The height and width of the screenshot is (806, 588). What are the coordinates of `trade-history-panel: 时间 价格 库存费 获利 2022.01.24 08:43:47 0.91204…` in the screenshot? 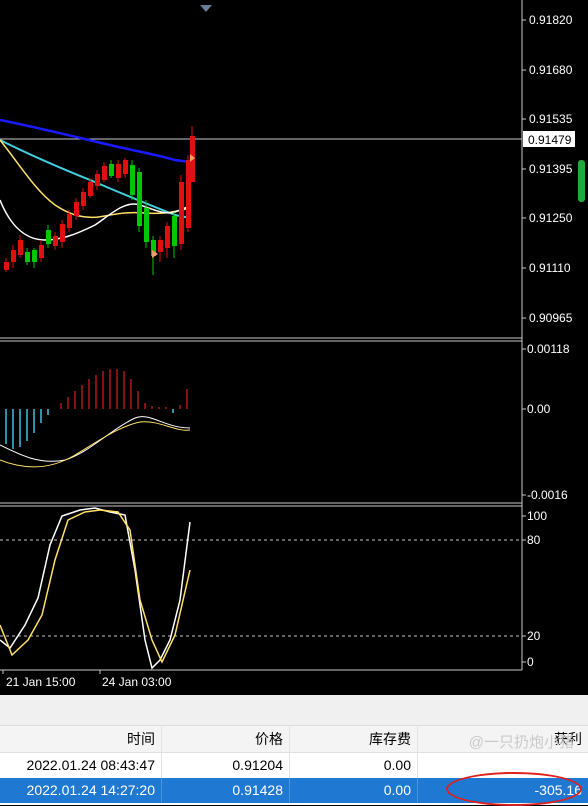 It's located at (294, 750).